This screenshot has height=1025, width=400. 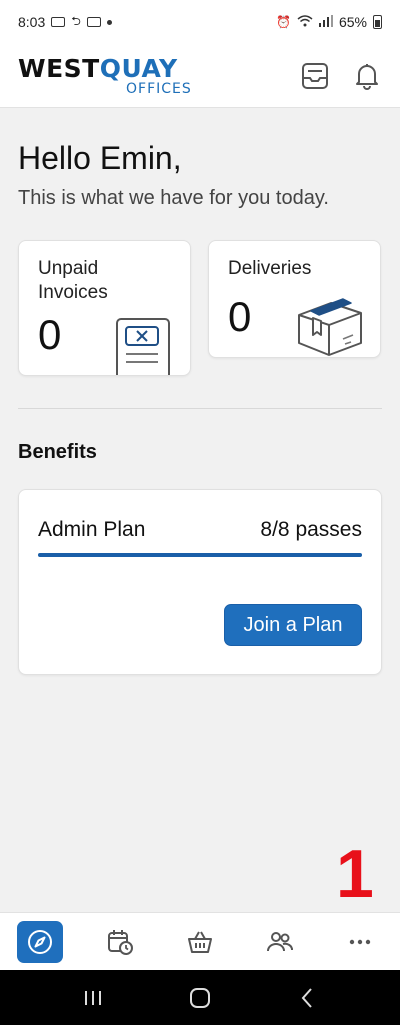 I want to click on recent-apps-icon, so click(x=93, y=997).